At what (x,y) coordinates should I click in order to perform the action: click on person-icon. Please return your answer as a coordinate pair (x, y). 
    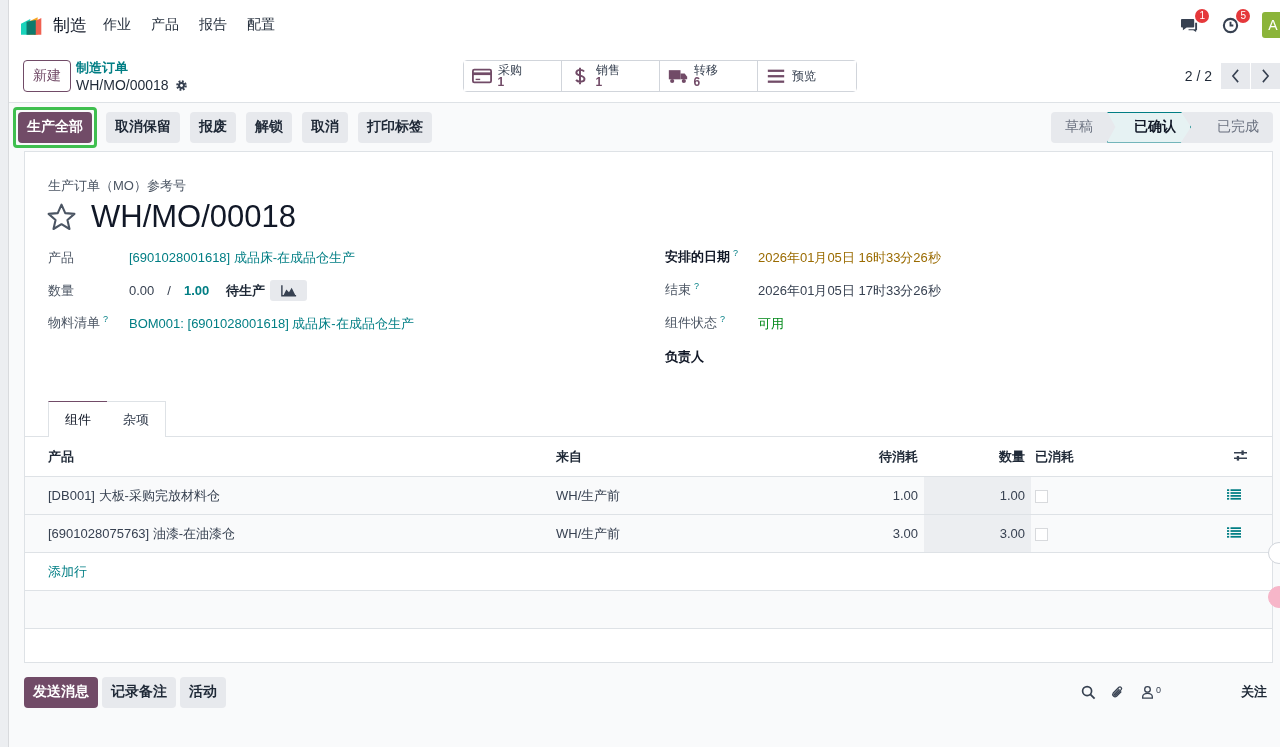
    Looking at the image, I should click on (1147, 692).